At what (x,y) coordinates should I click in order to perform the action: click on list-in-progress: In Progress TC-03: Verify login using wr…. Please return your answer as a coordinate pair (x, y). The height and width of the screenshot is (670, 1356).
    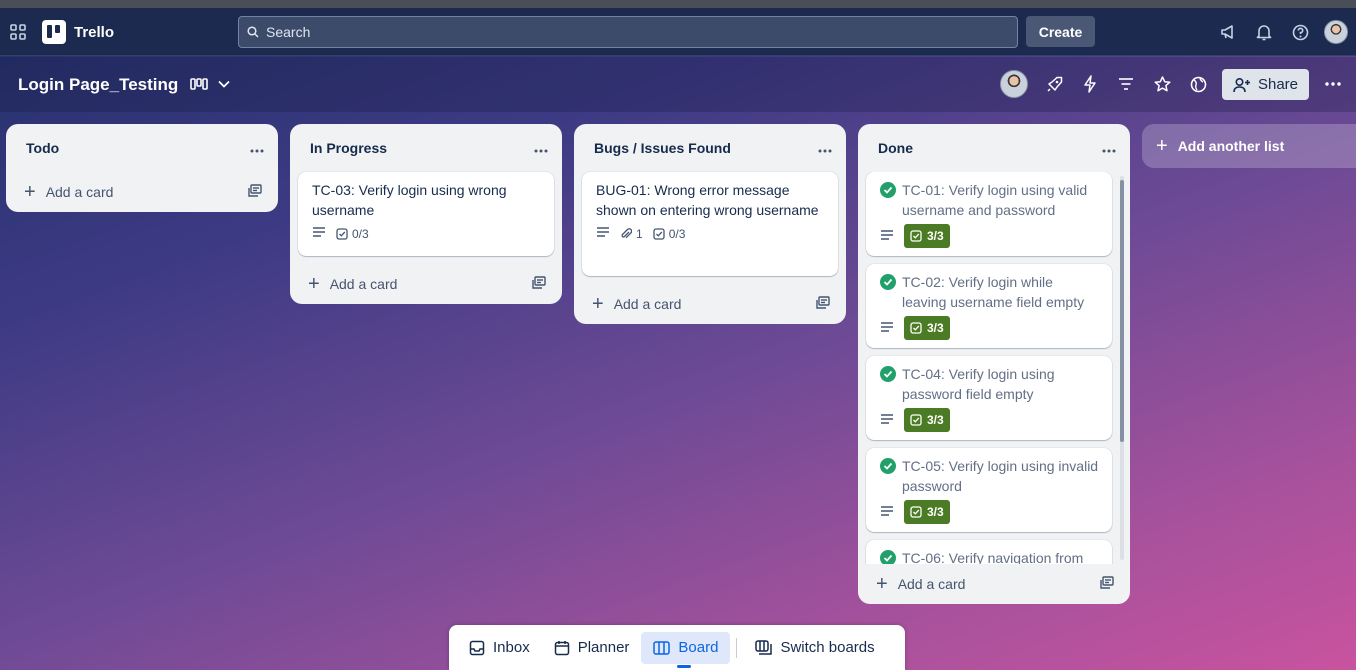
    Looking at the image, I should click on (426, 214).